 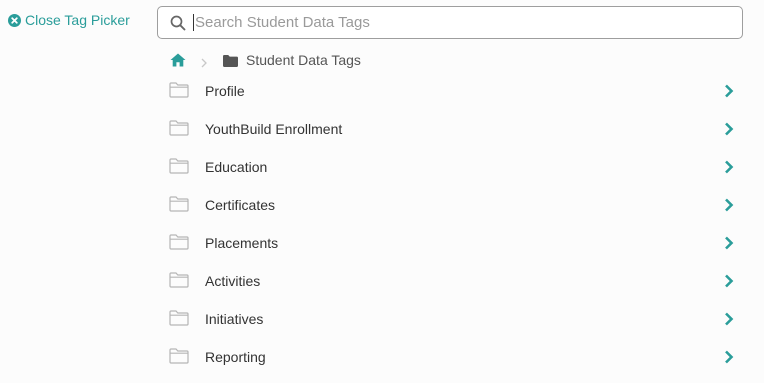 I want to click on list-item-label: Certificates, so click(x=240, y=205).